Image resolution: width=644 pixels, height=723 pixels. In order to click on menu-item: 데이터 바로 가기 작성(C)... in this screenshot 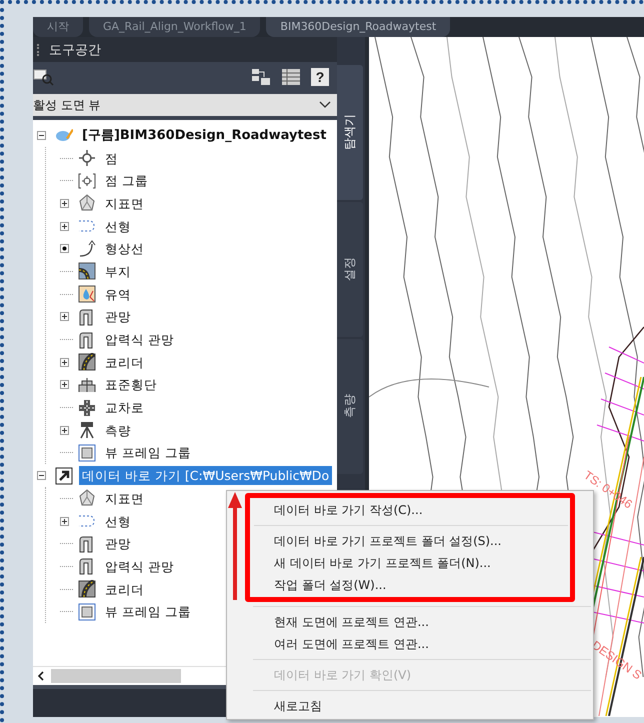, I will do `click(410, 510)`.